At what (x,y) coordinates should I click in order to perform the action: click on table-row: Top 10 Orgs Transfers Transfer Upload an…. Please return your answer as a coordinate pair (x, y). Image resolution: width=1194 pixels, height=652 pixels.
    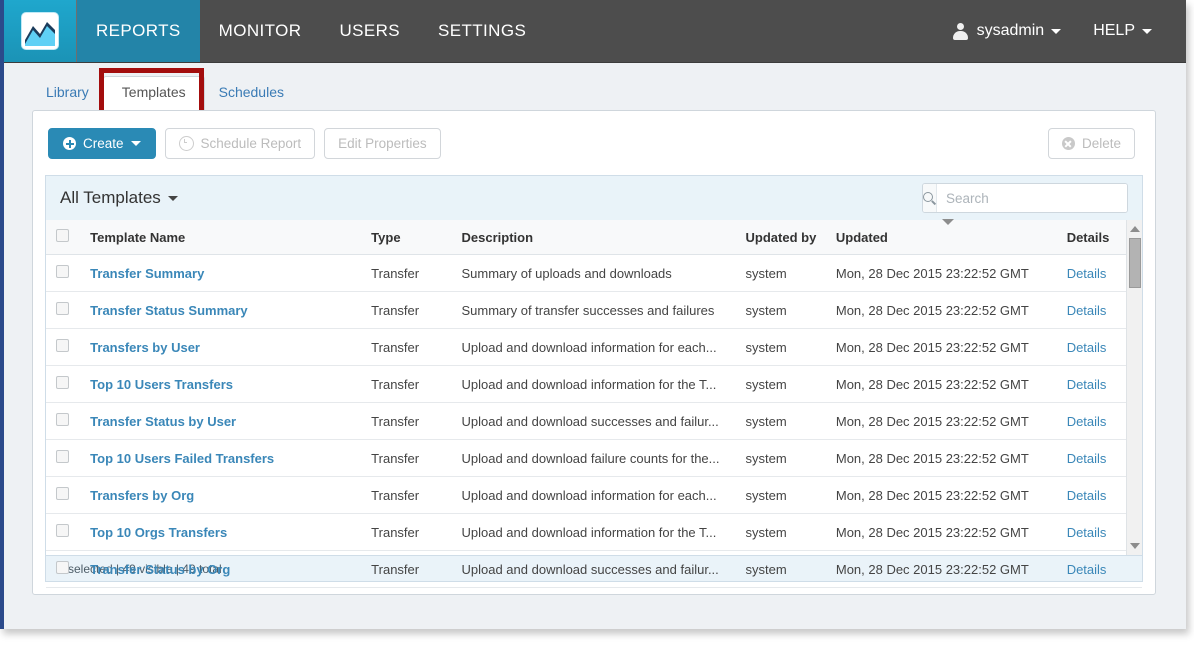
    Looking at the image, I should click on (594, 532).